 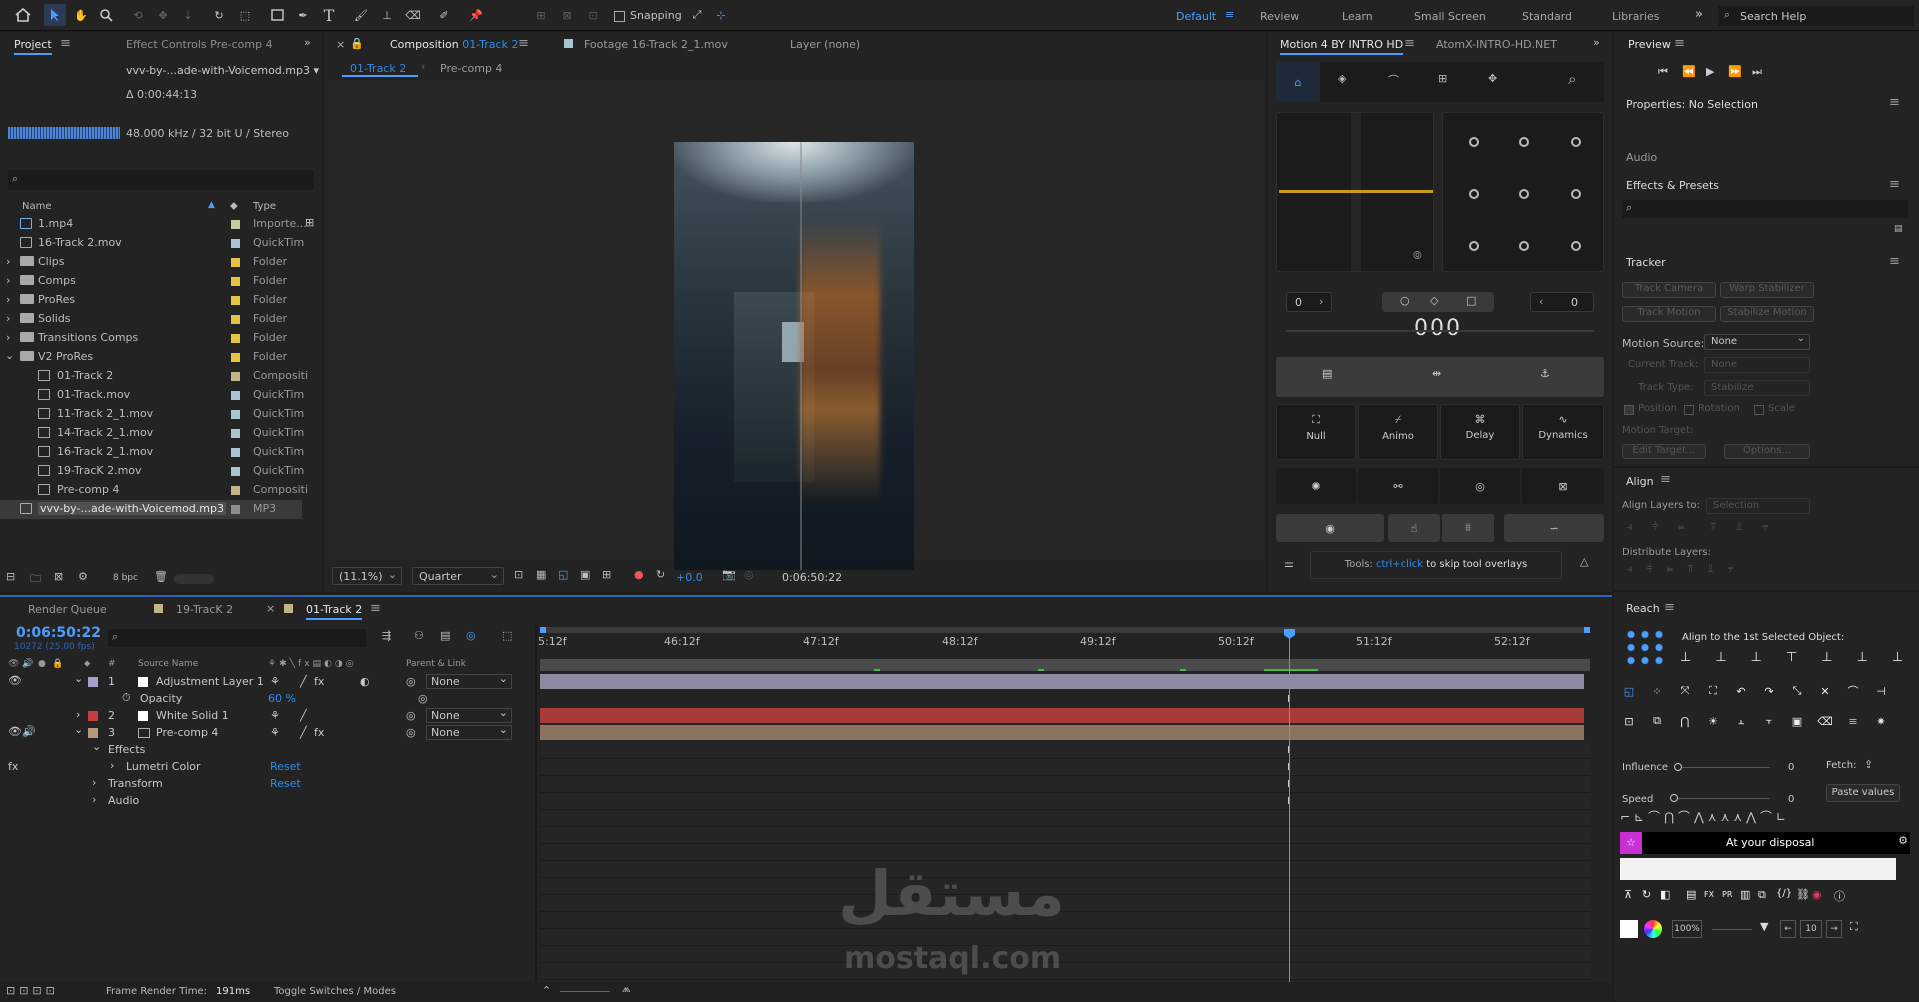 What do you see at coordinates (563, 574) in the screenshot?
I see `mask-visibility-icon: ◱` at bounding box center [563, 574].